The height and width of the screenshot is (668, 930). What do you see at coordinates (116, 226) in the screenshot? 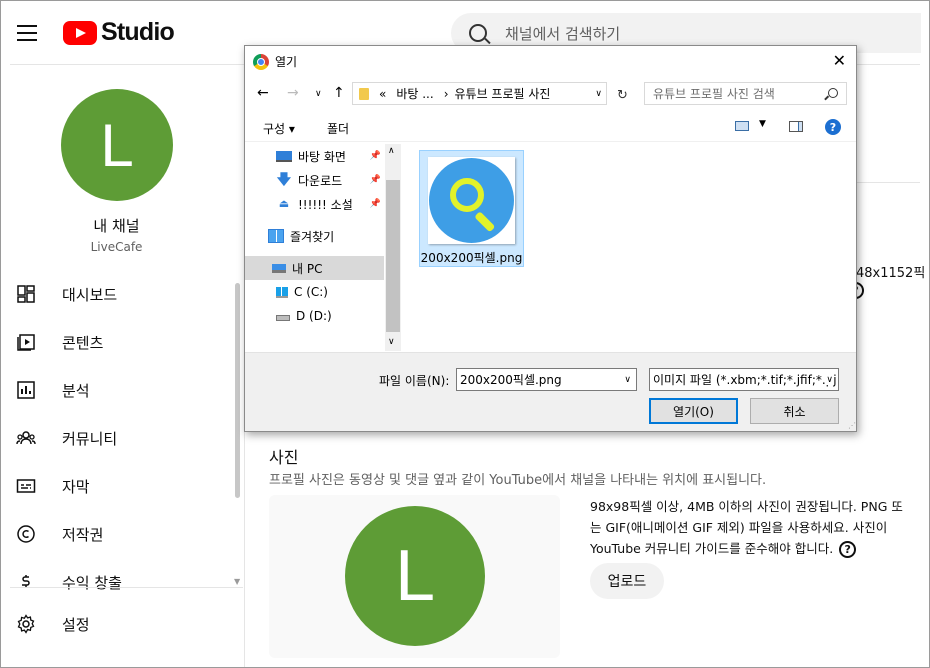
I see `channel-title: 내 채널` at bounding box center [116, 226].